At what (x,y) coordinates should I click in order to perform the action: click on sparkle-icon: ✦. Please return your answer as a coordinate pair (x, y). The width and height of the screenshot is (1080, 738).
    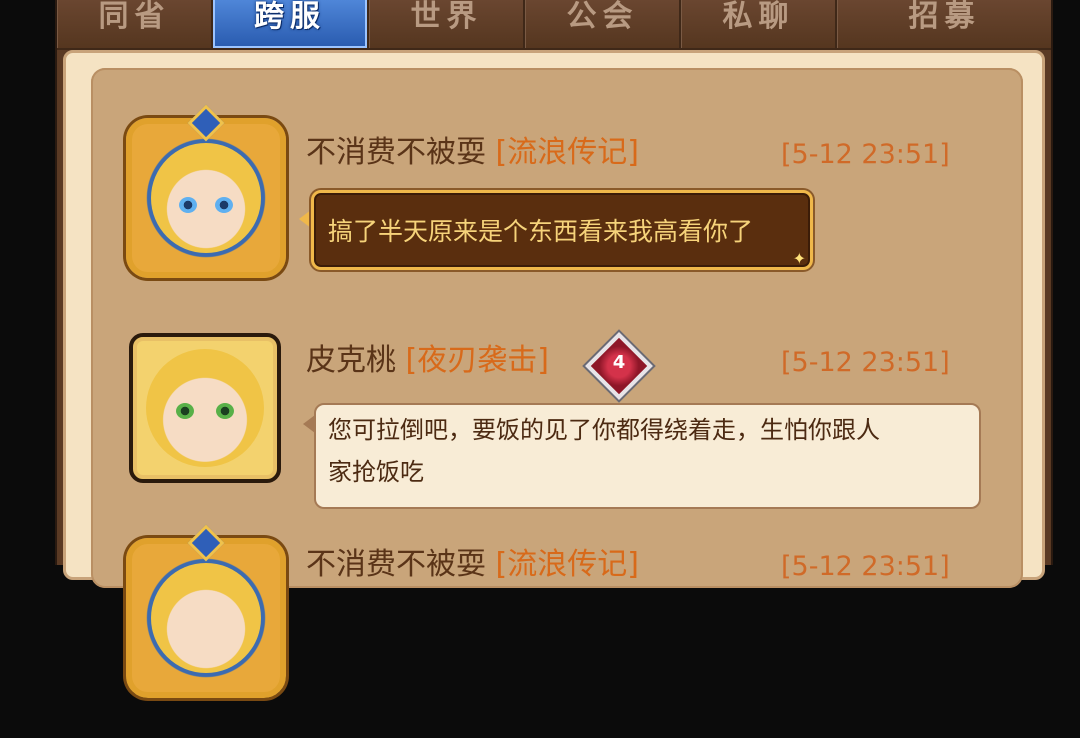
    Looking at the image, I should click on (799, 258).